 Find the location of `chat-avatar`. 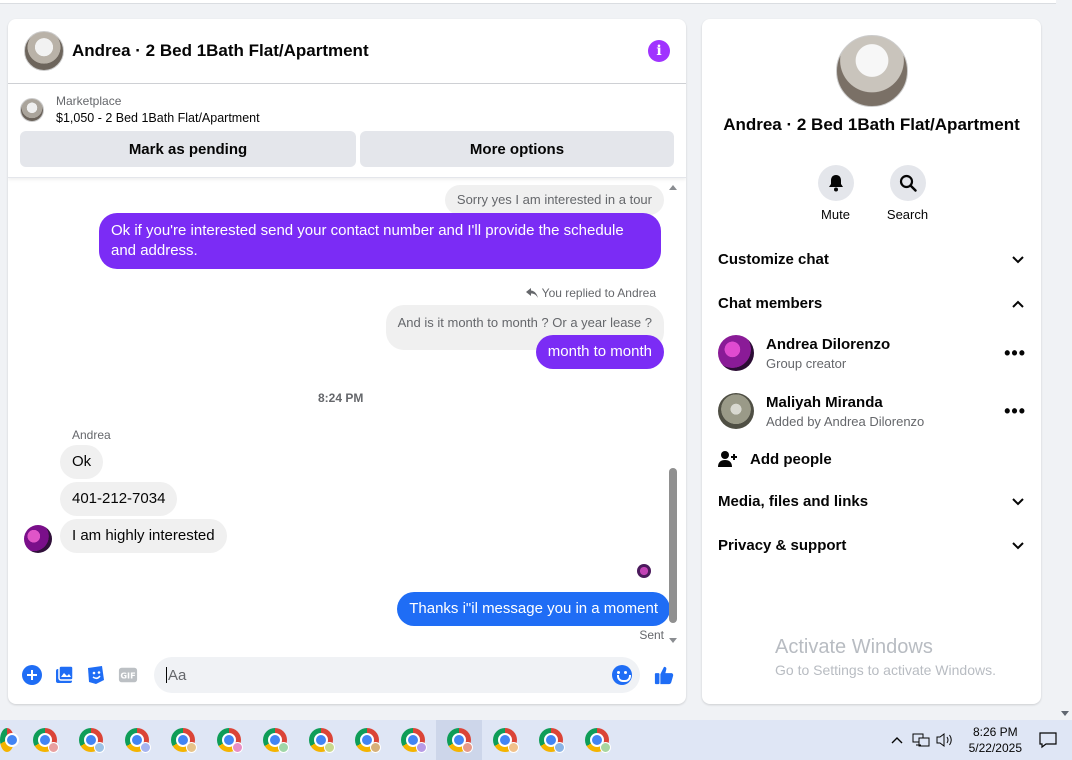

chat-avatar is located at coordinates (44, 51).